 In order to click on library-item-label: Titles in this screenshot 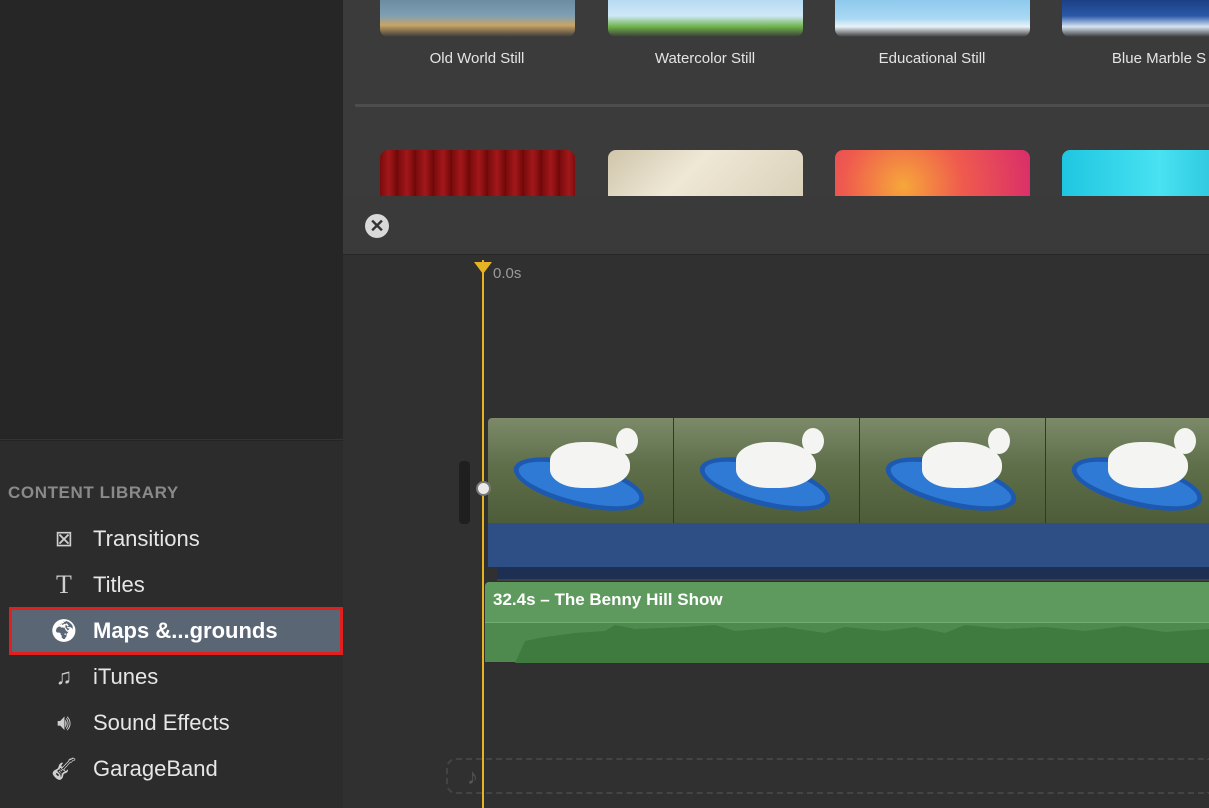, I will do `click(119, 584)`.